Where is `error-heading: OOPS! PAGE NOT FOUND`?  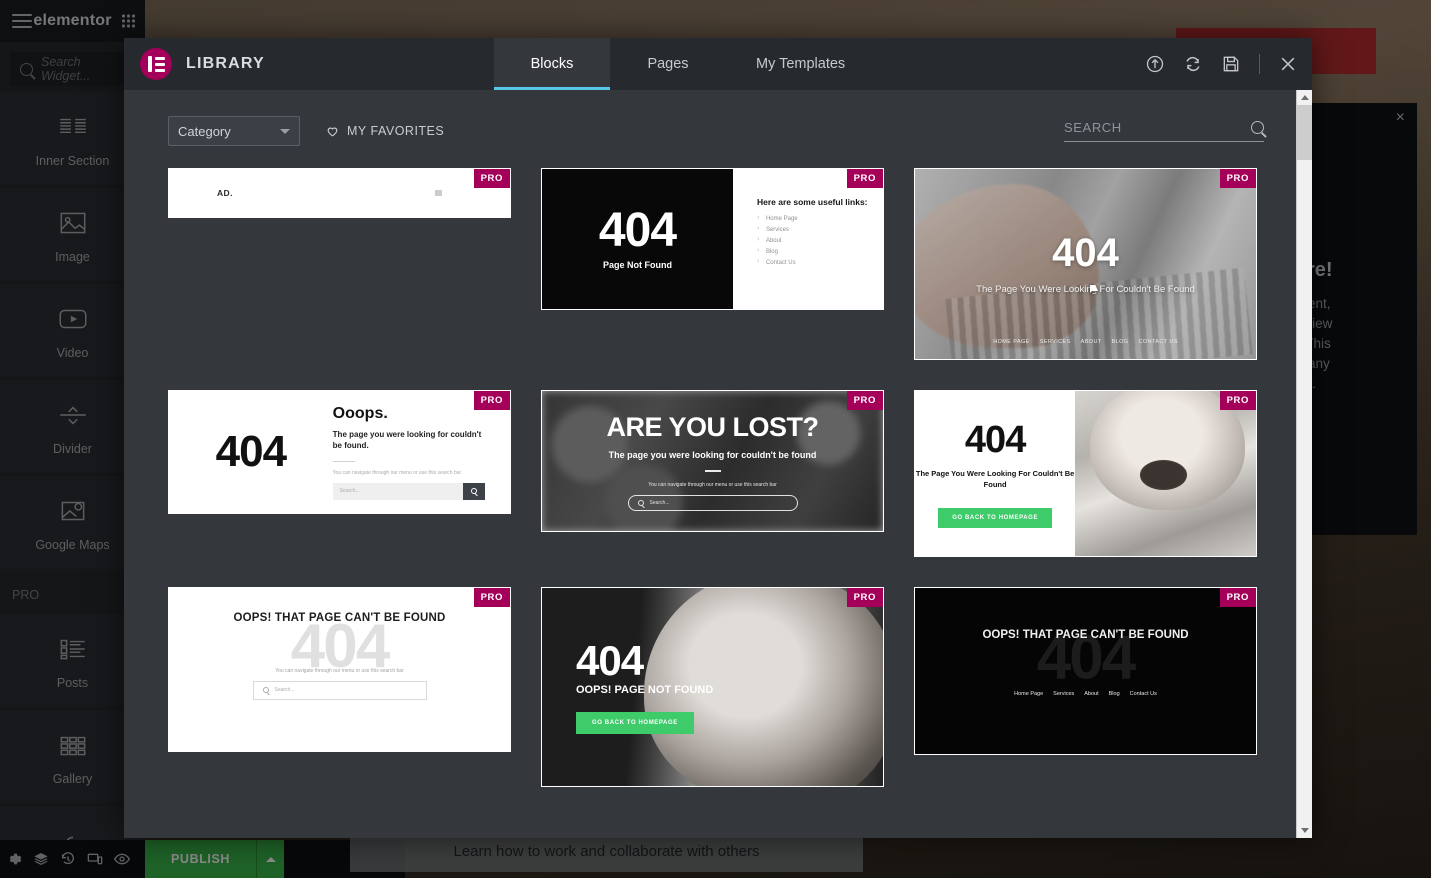 error-heading: OOPS! PAGE NOT FOUND is located at coordinates (645, 690).